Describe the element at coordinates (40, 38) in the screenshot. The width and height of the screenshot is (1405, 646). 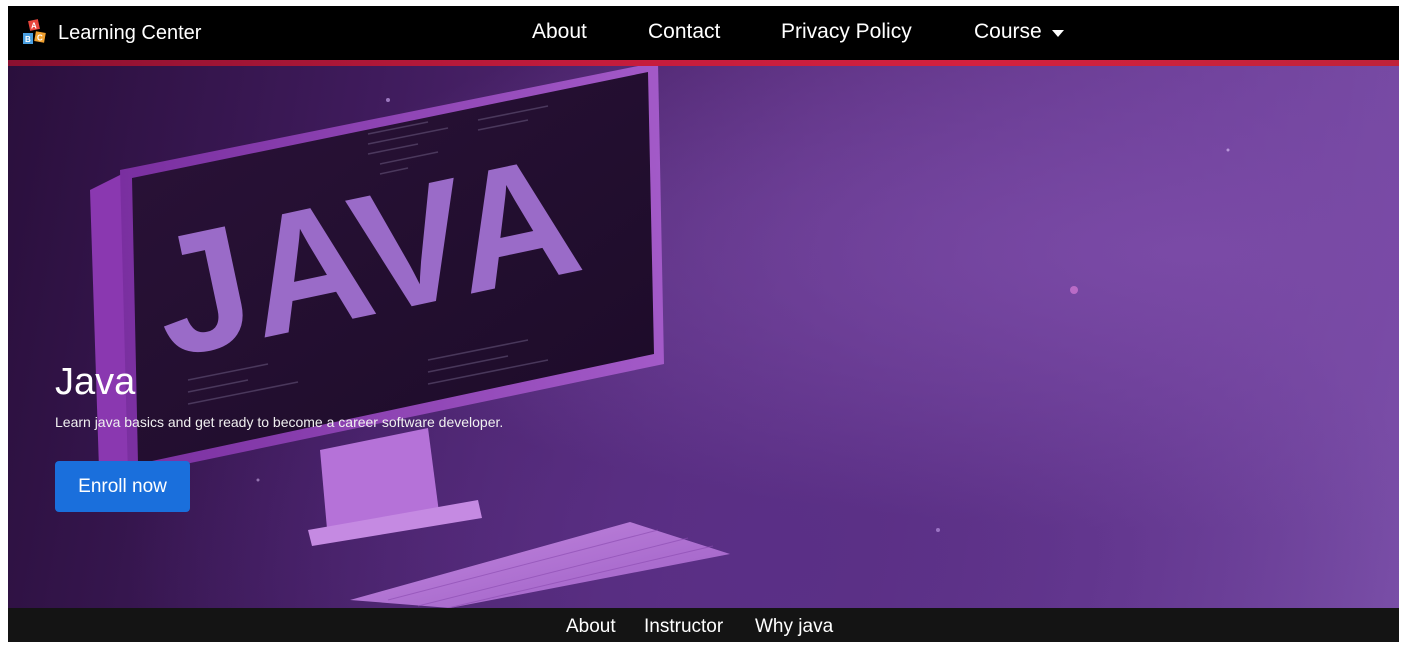
I see `svg-text: C` at that location.